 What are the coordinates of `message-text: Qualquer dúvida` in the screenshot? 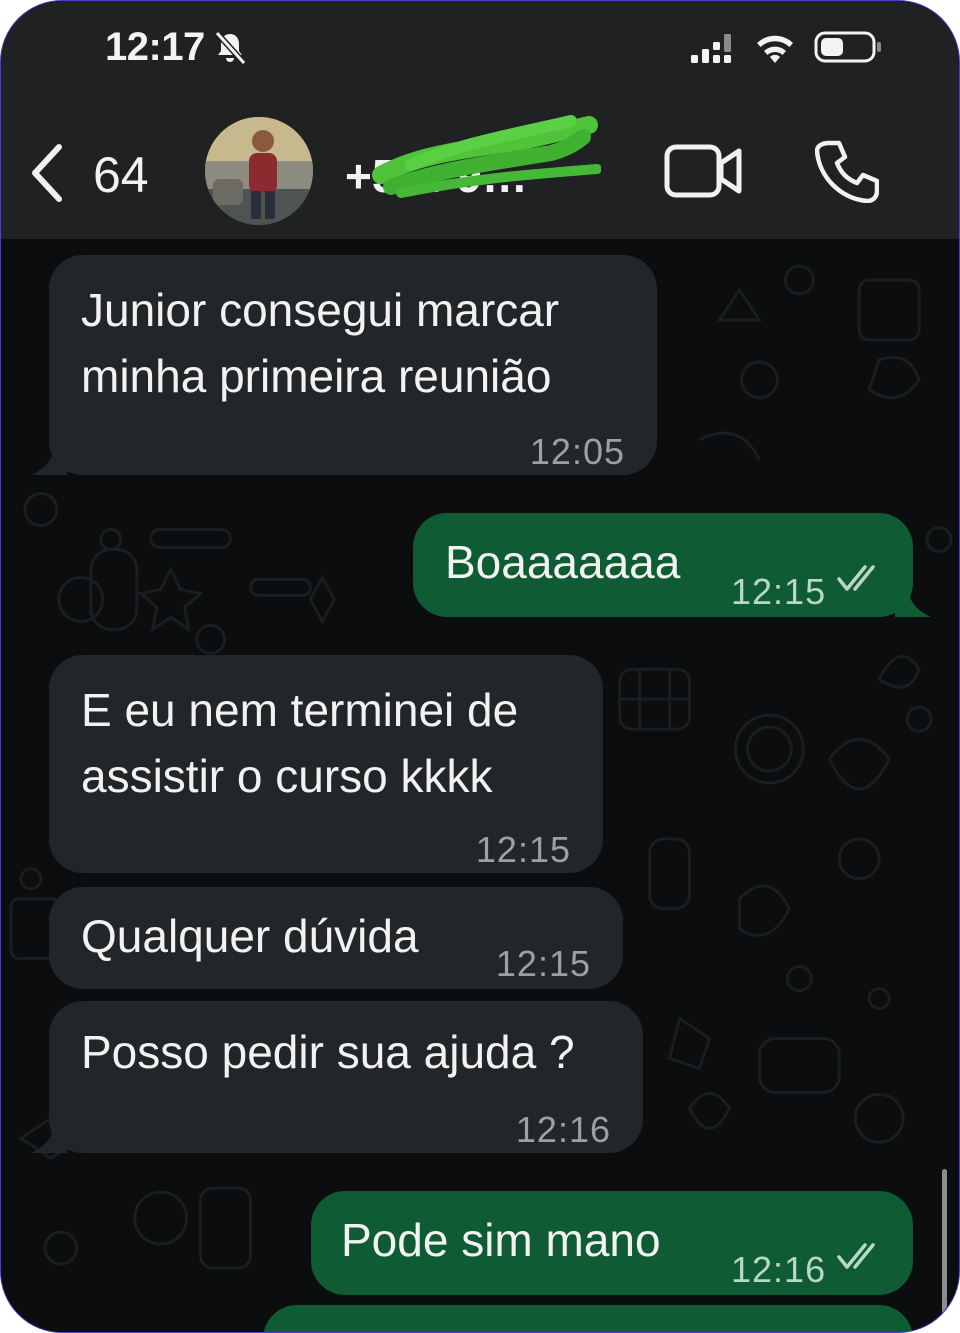 It's located at (250, 936).